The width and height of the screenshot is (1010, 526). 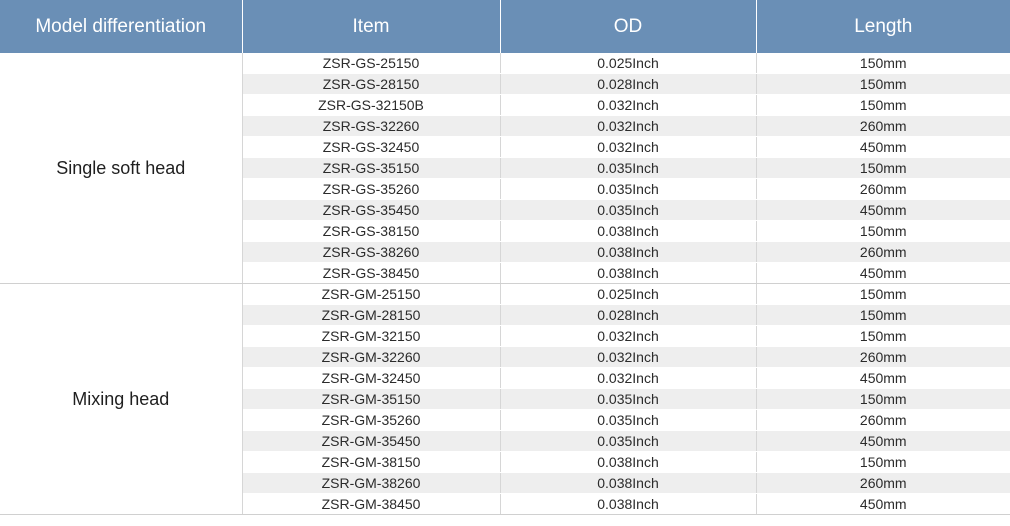 What do you see at coordinates (371, 336) in the screenshot?
I see `item-cell: ZSR-GM-32150` at bounding box center [371, 336].